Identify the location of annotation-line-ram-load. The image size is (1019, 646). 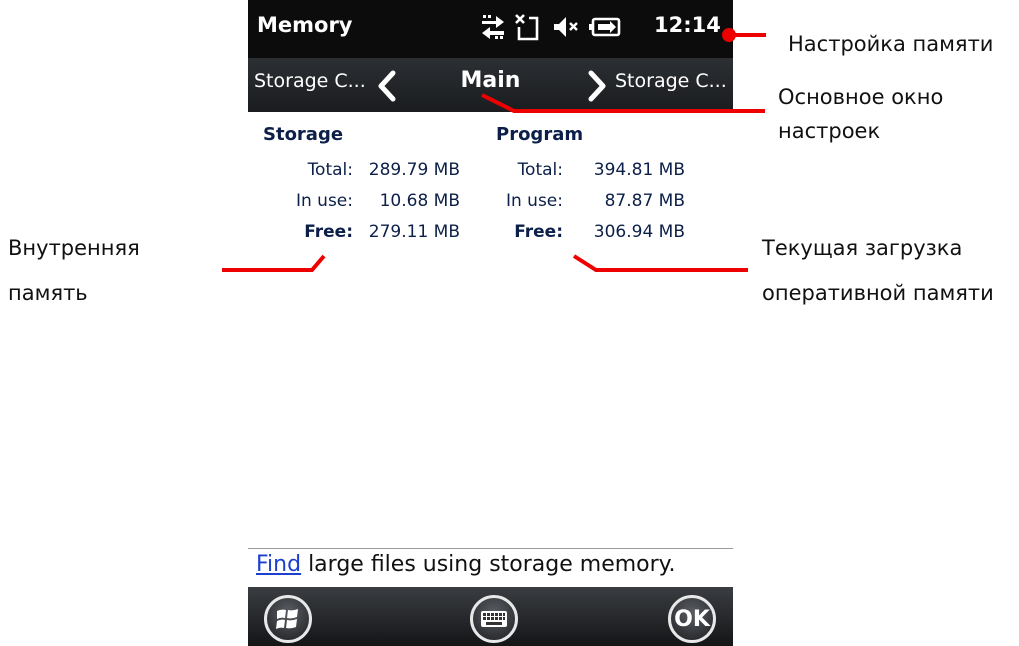
(660, 263).